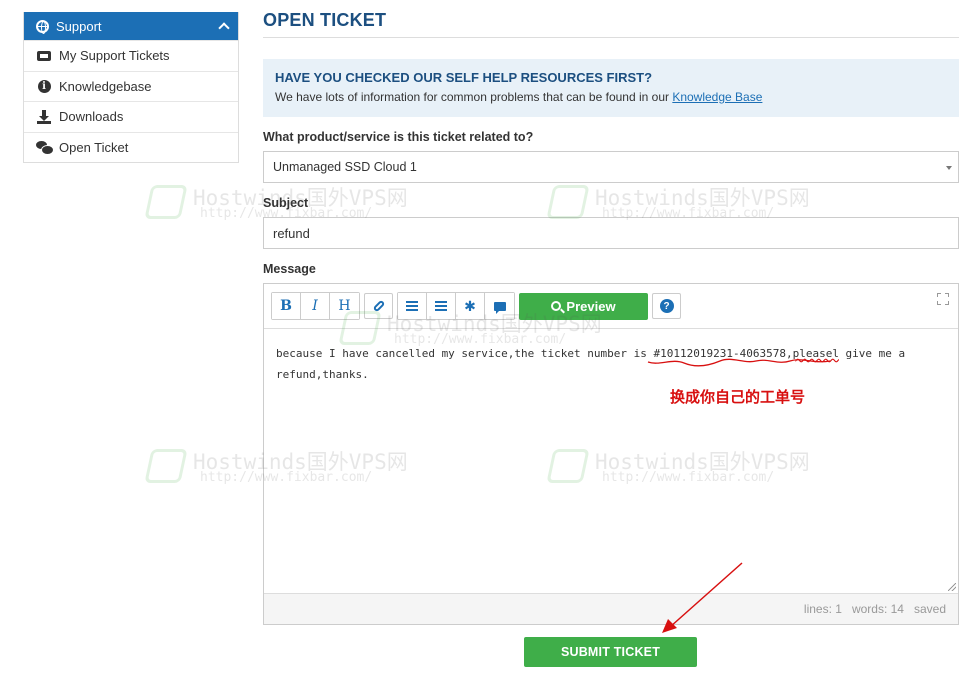 The image size is (967, 675). Describe the element at coordinates (949, 168) in the screenshot. I see `caret-down-icon` at that location.